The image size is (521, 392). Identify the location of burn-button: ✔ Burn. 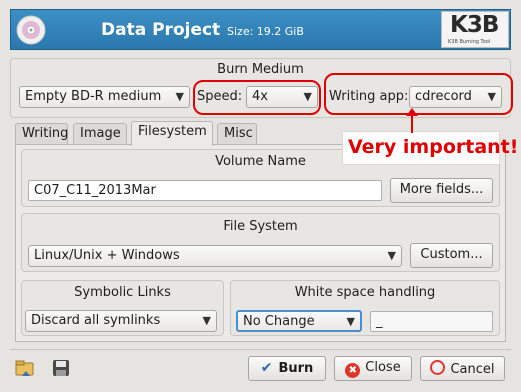
(287, 368).